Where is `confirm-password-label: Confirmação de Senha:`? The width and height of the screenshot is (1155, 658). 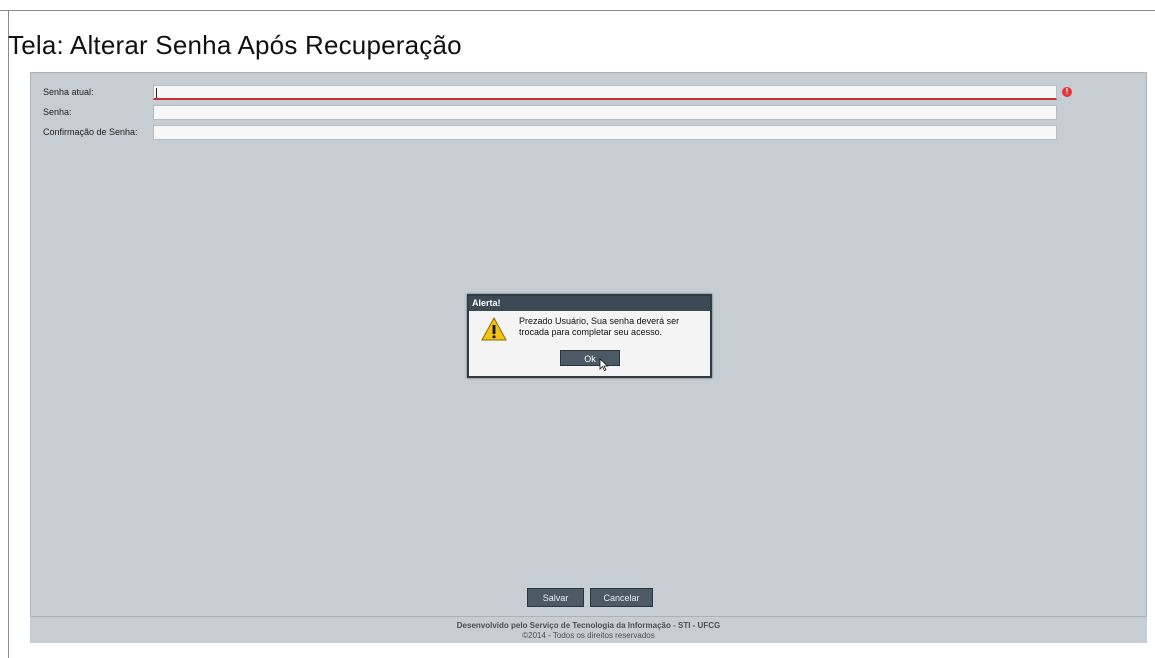 confirm-password-label: Confirmação de Senha: is located at coordinates (90, 132).